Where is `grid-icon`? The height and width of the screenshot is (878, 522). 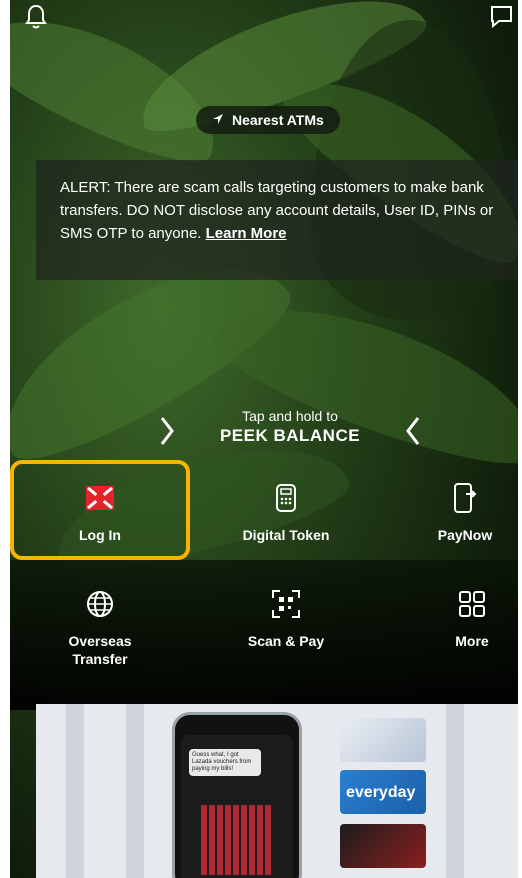
grid-icon is located at coordinates (472, 604).